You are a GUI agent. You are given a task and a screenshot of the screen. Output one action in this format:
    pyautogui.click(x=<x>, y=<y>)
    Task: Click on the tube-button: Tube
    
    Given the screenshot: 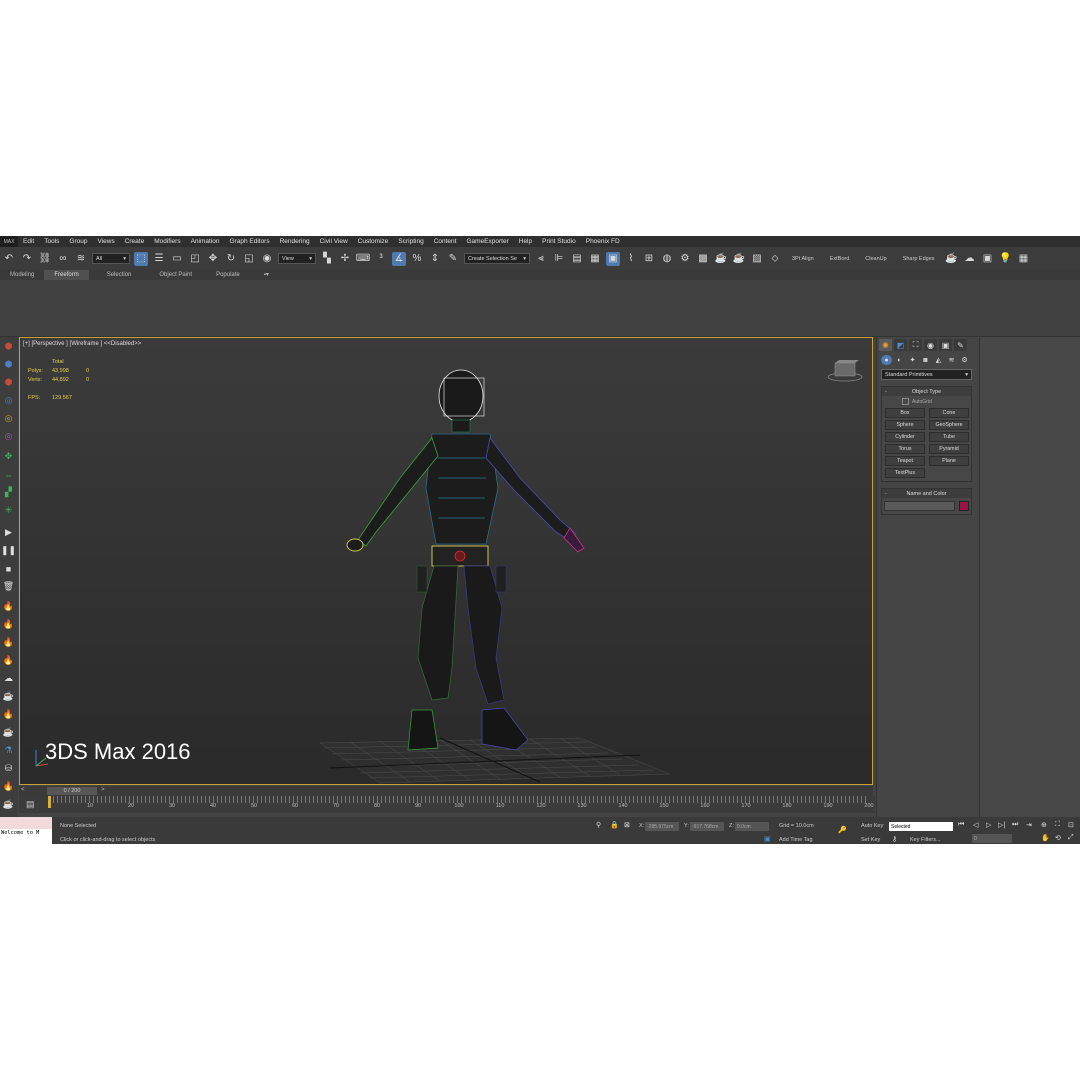 What is the action you would take?
    pyautogui.click(x=949, y=437)
    